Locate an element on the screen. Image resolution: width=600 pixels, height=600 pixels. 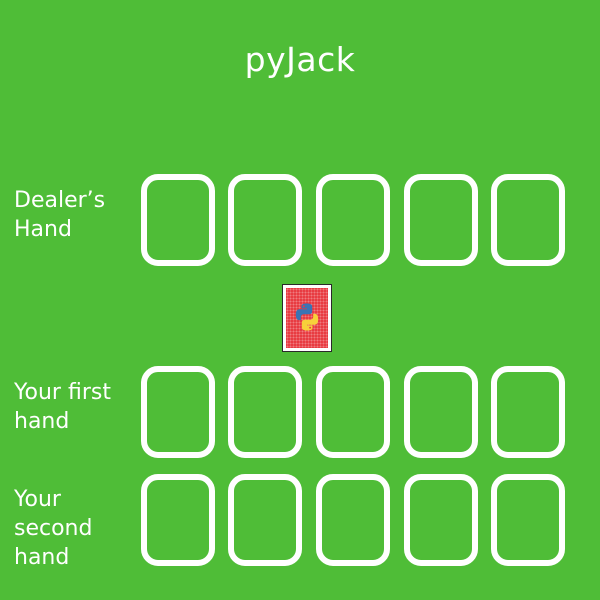
game-title: pyJack is located at coordinates (300, 59).